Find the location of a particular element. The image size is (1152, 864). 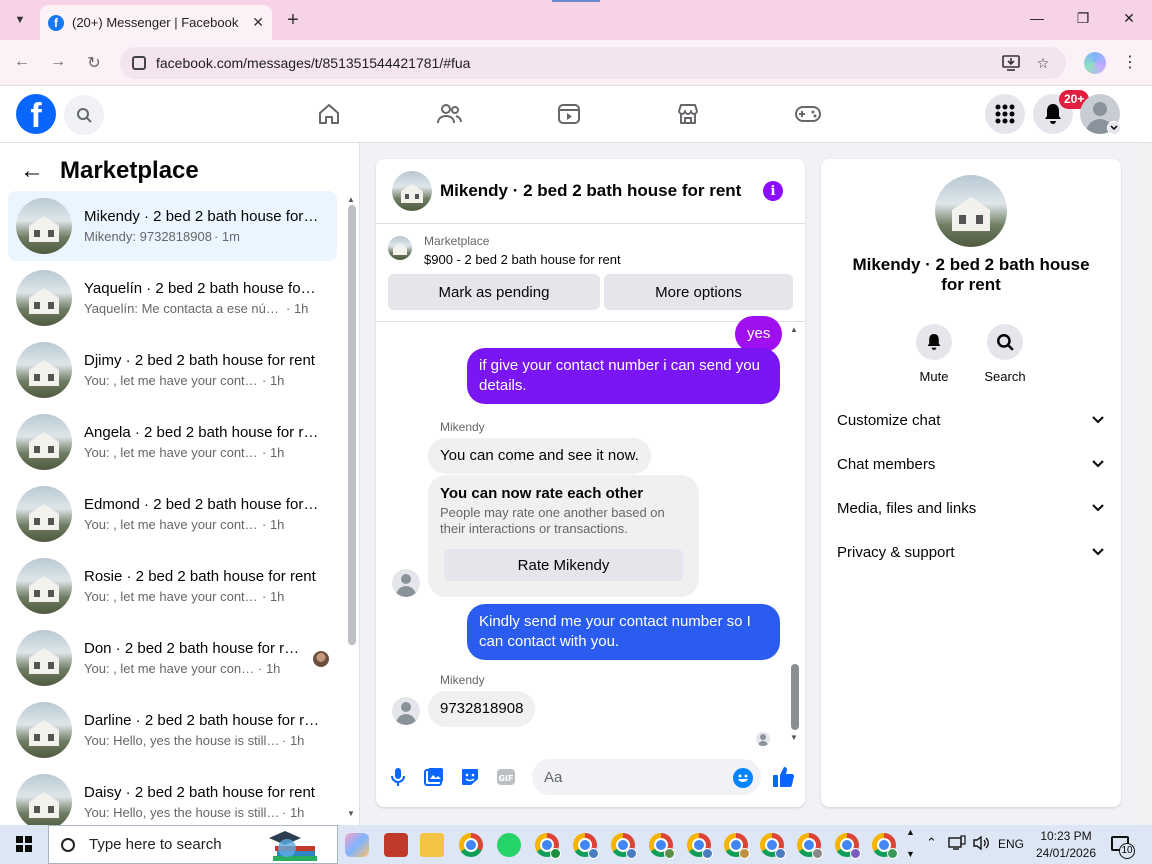

info-icon: i is located at coordinates (773, 191).